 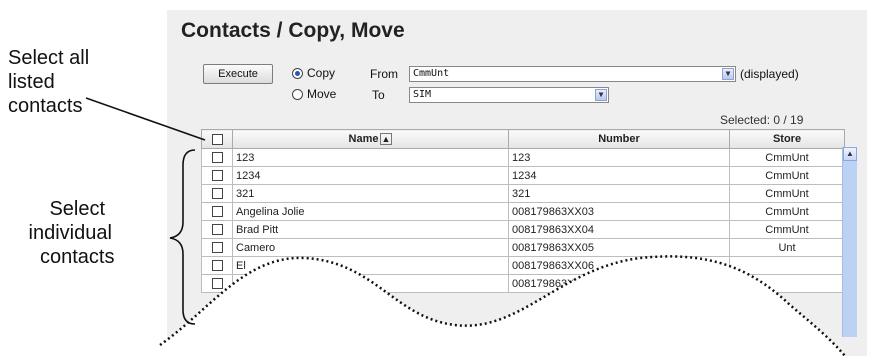 What do you see at coordinates (49, 58) in the screenshot?
I see `annotation-line: Select all` at bounding box center [49, 58].